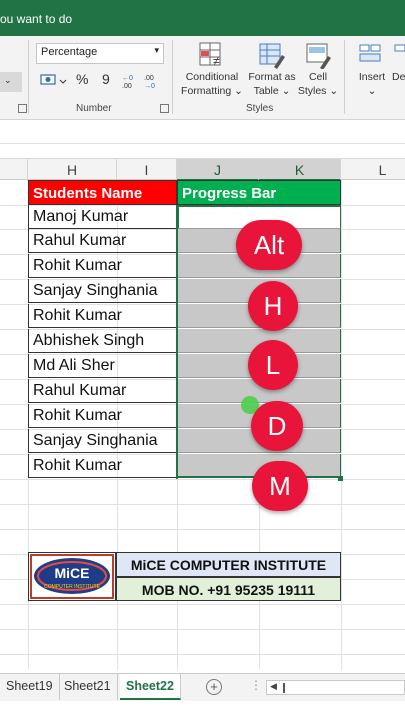 The image size is (405, 720). I want to click on decrease-decimal-button: .00 →0, so click(154, 81).